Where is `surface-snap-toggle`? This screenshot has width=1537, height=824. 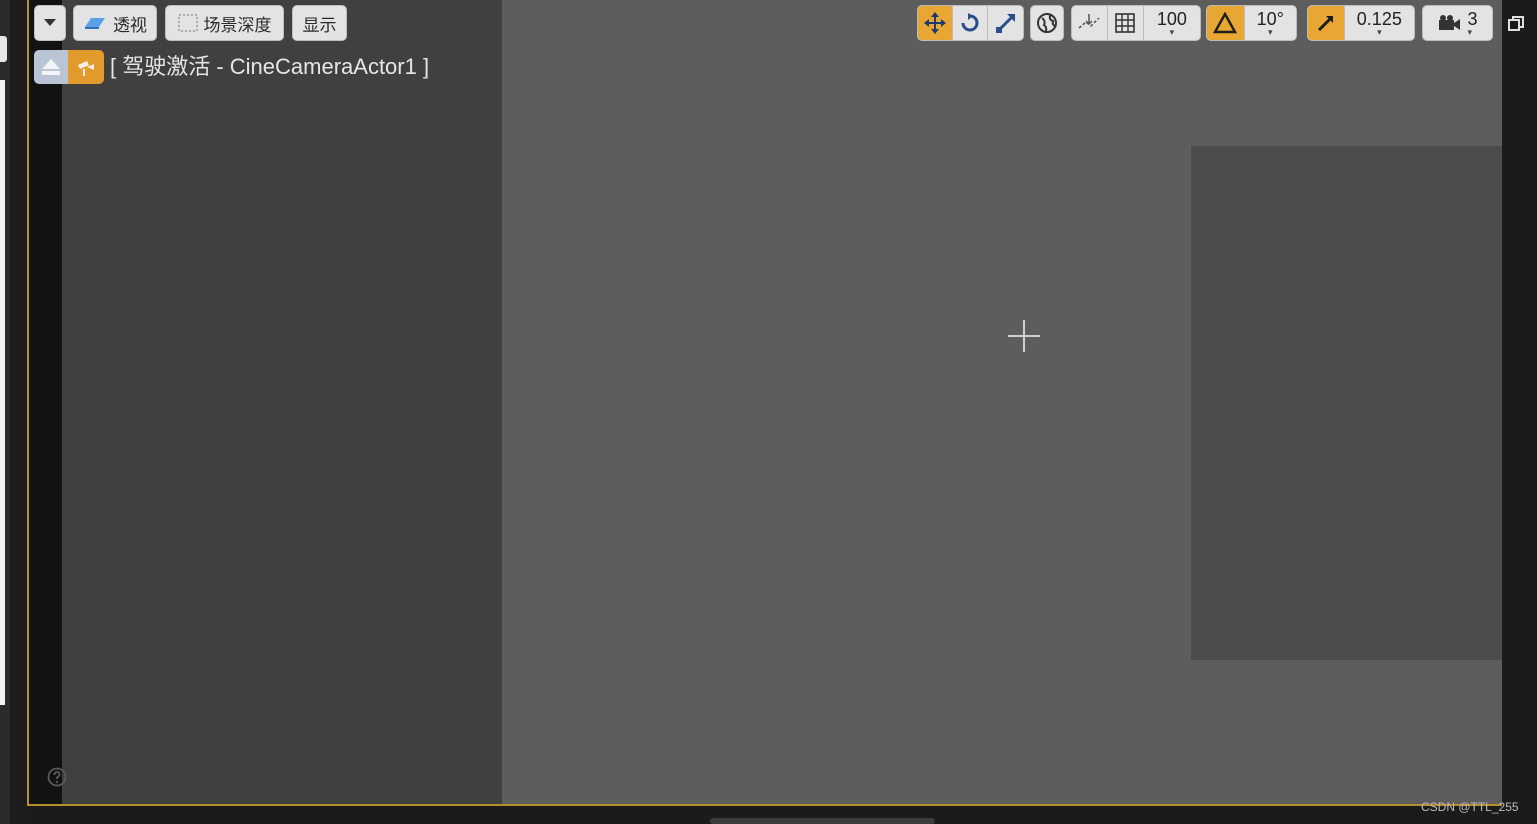 surface-snap-toggle is located at coordinates (1090, 23).